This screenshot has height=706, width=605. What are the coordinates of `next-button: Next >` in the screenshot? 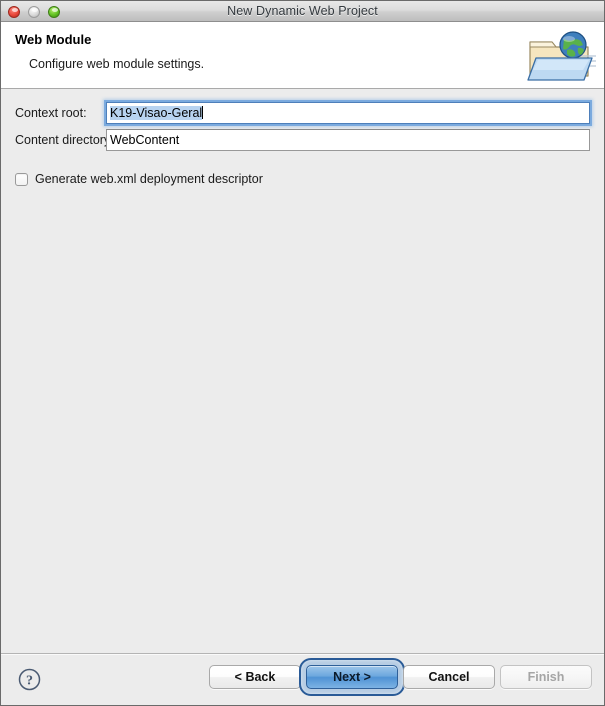 It's located at (352, 677).